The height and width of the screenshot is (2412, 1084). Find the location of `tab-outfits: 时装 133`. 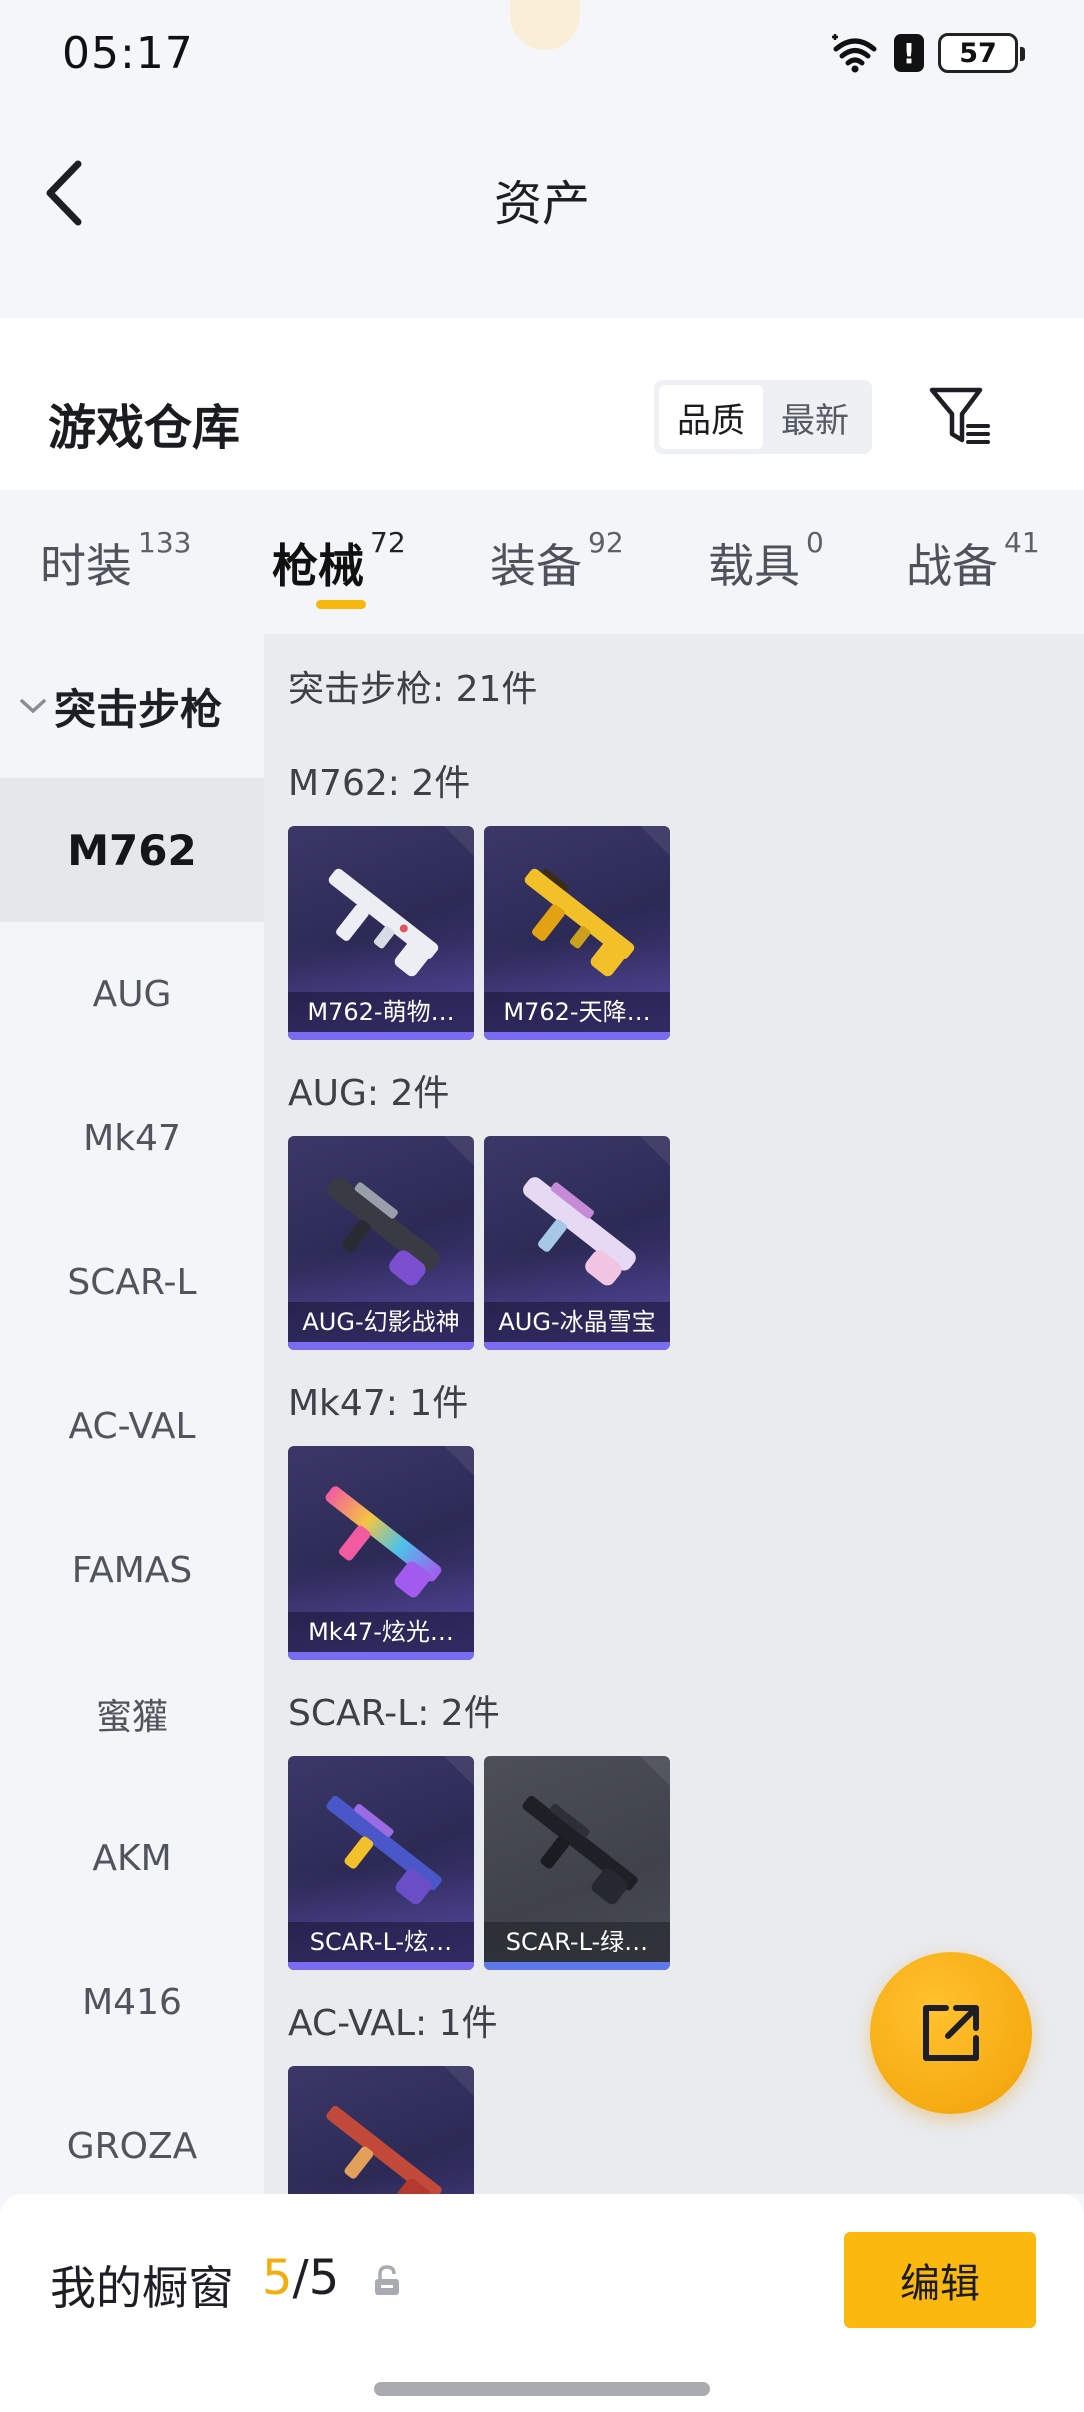

tab-outfits: 时装 133 is located at coordinates (115, 561).